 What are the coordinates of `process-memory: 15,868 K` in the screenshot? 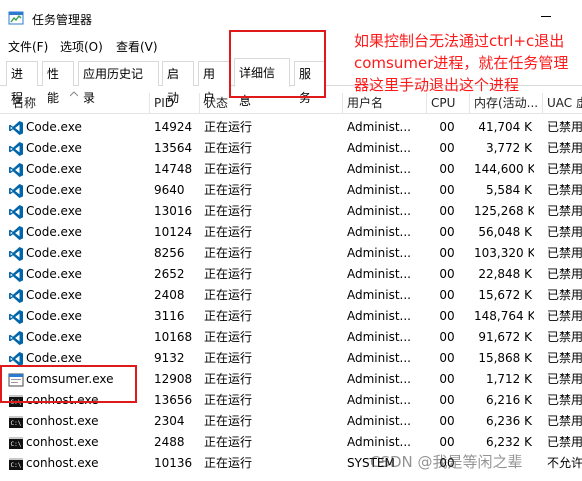 It's located at (505, 358).